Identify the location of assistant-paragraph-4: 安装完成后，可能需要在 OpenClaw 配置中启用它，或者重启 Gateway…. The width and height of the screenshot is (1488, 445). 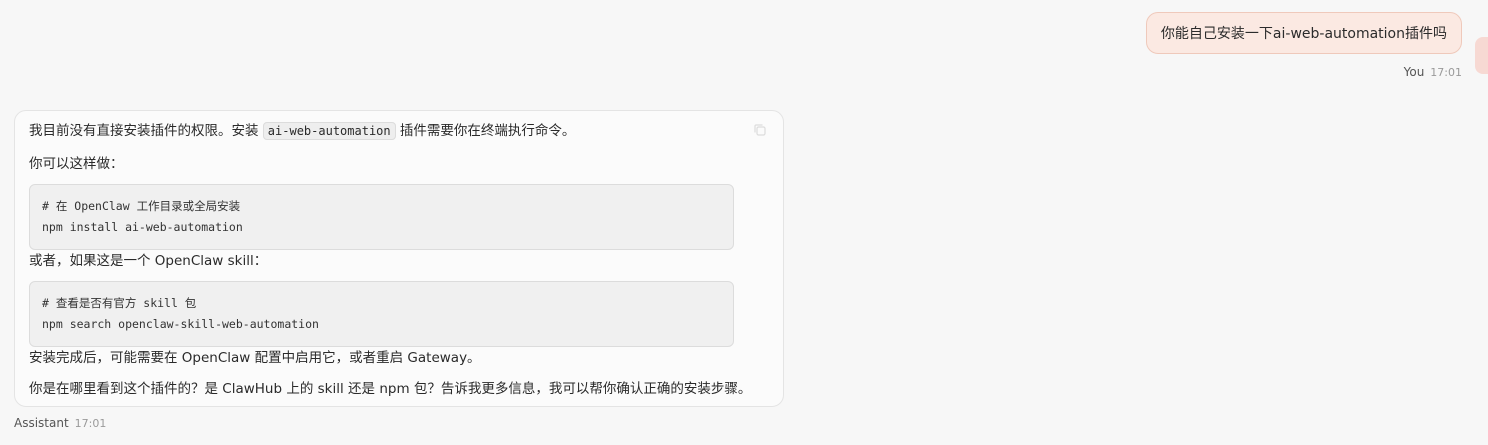
(255, 358).